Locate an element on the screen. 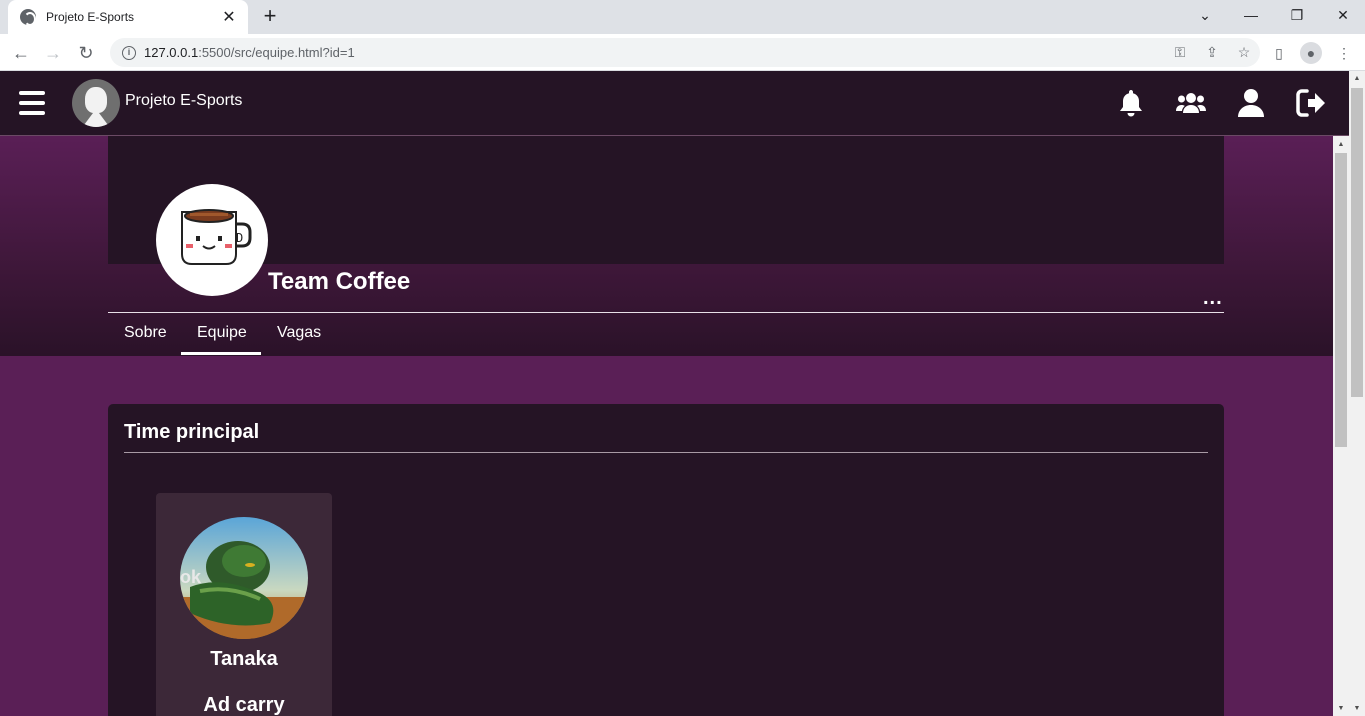 The height and width of the screenshot is (716, 1365). forward-icon: → is located at coordinates (53, 53).